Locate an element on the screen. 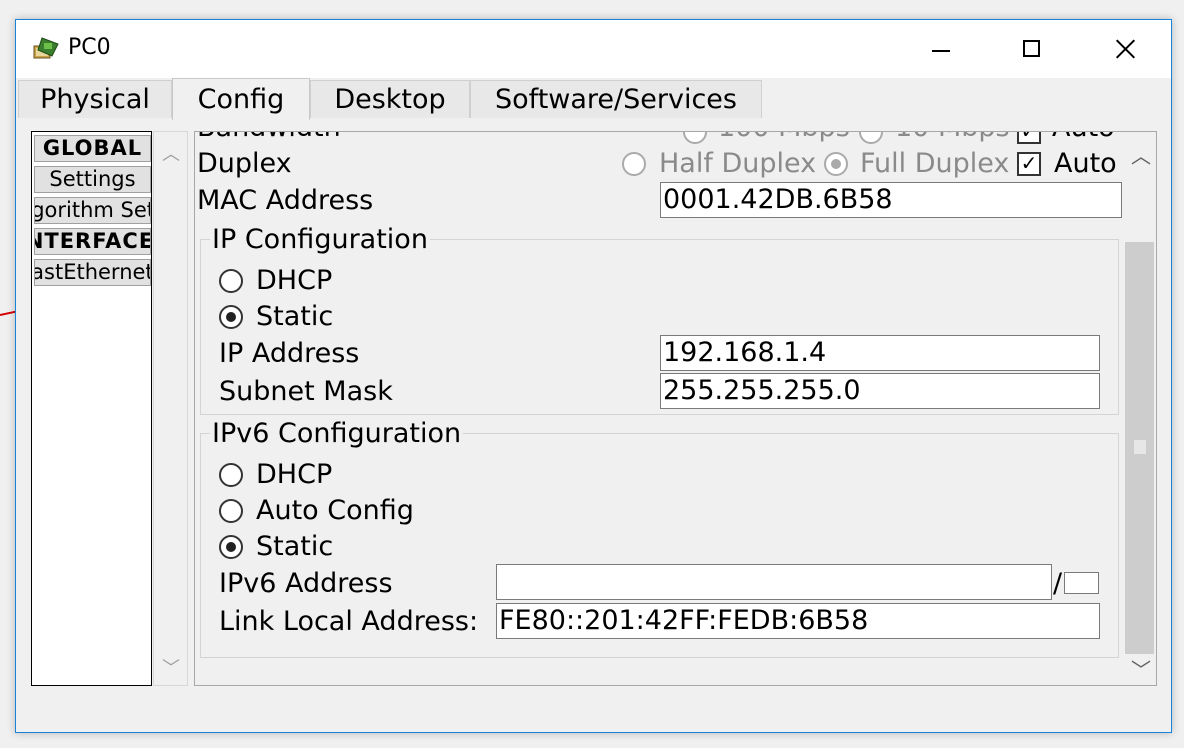 The width and height of the screenshot is (1184, 748). ipv6-static-radio is located at coordinates (231, 547).